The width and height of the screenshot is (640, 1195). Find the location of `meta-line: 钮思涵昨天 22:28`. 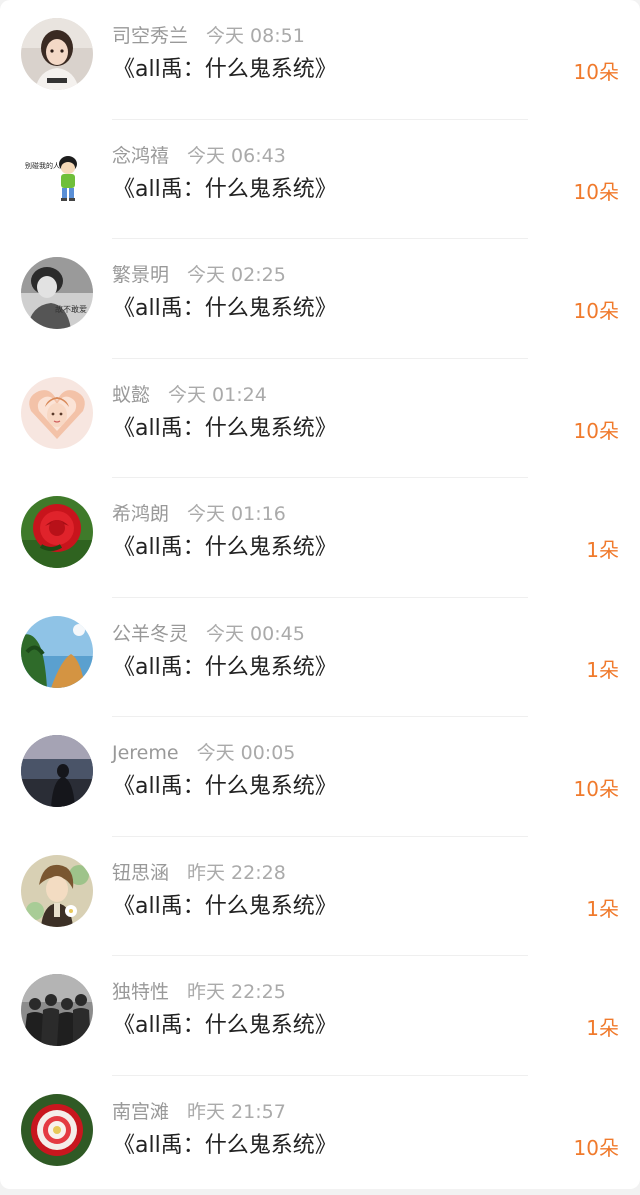

meta-line: 钮思涵昨天 22:28 is located at coordinates (199, 873).